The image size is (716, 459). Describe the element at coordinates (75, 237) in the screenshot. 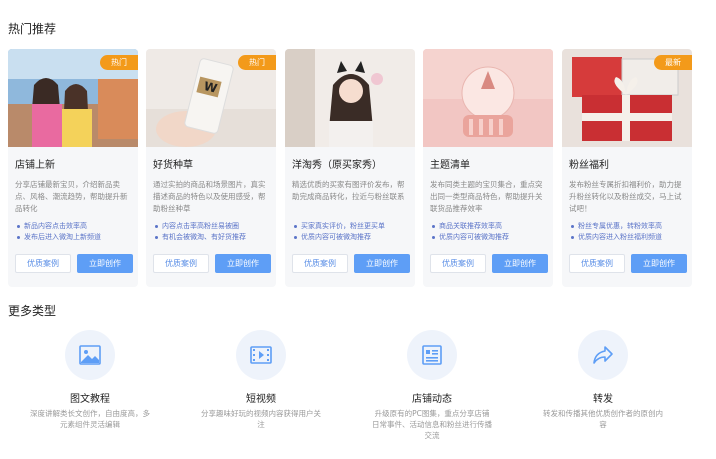

I see `card-bullet: 发布后进入微淘上新频道` at that location.